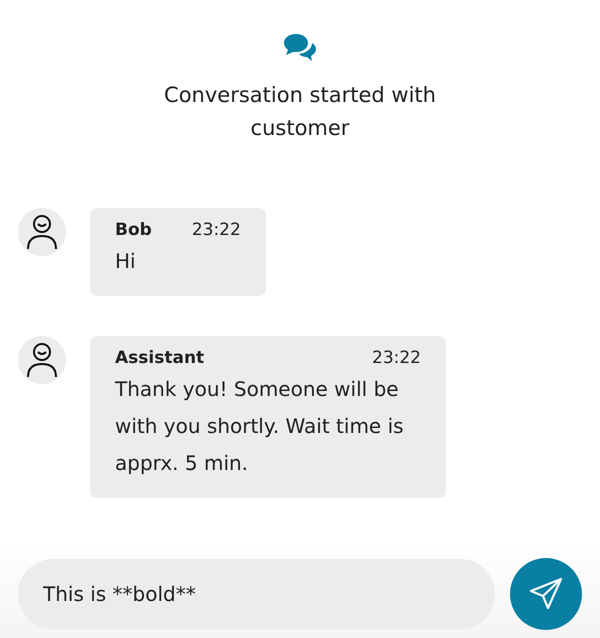  I want to click on message-input: This is **bold**, so click(257, 594).